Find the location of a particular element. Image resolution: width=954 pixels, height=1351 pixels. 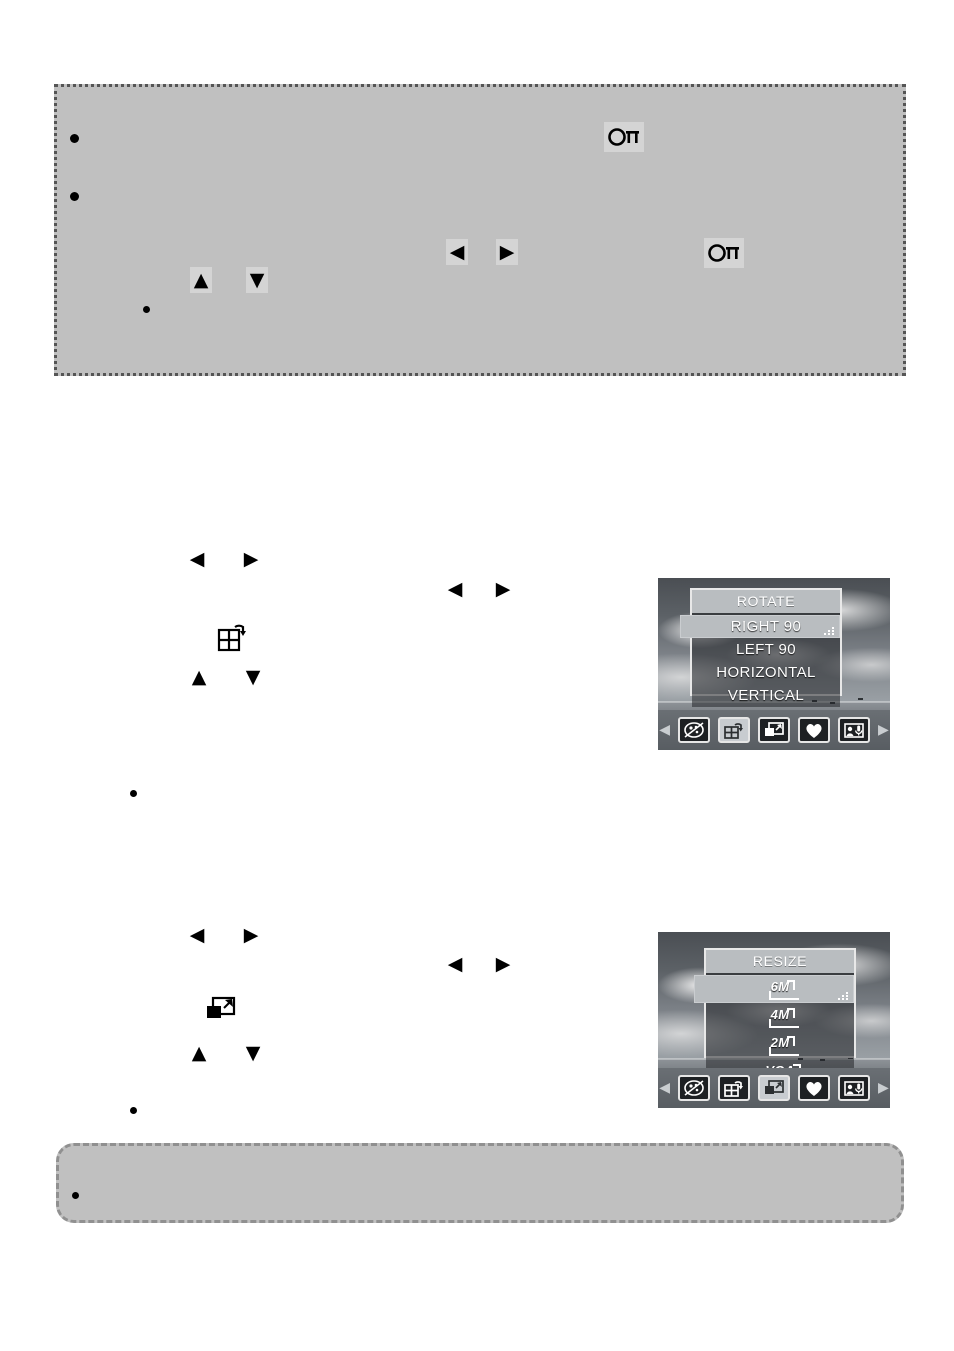

menu-item-2m: 2M is located at coordinates (780, 1045).